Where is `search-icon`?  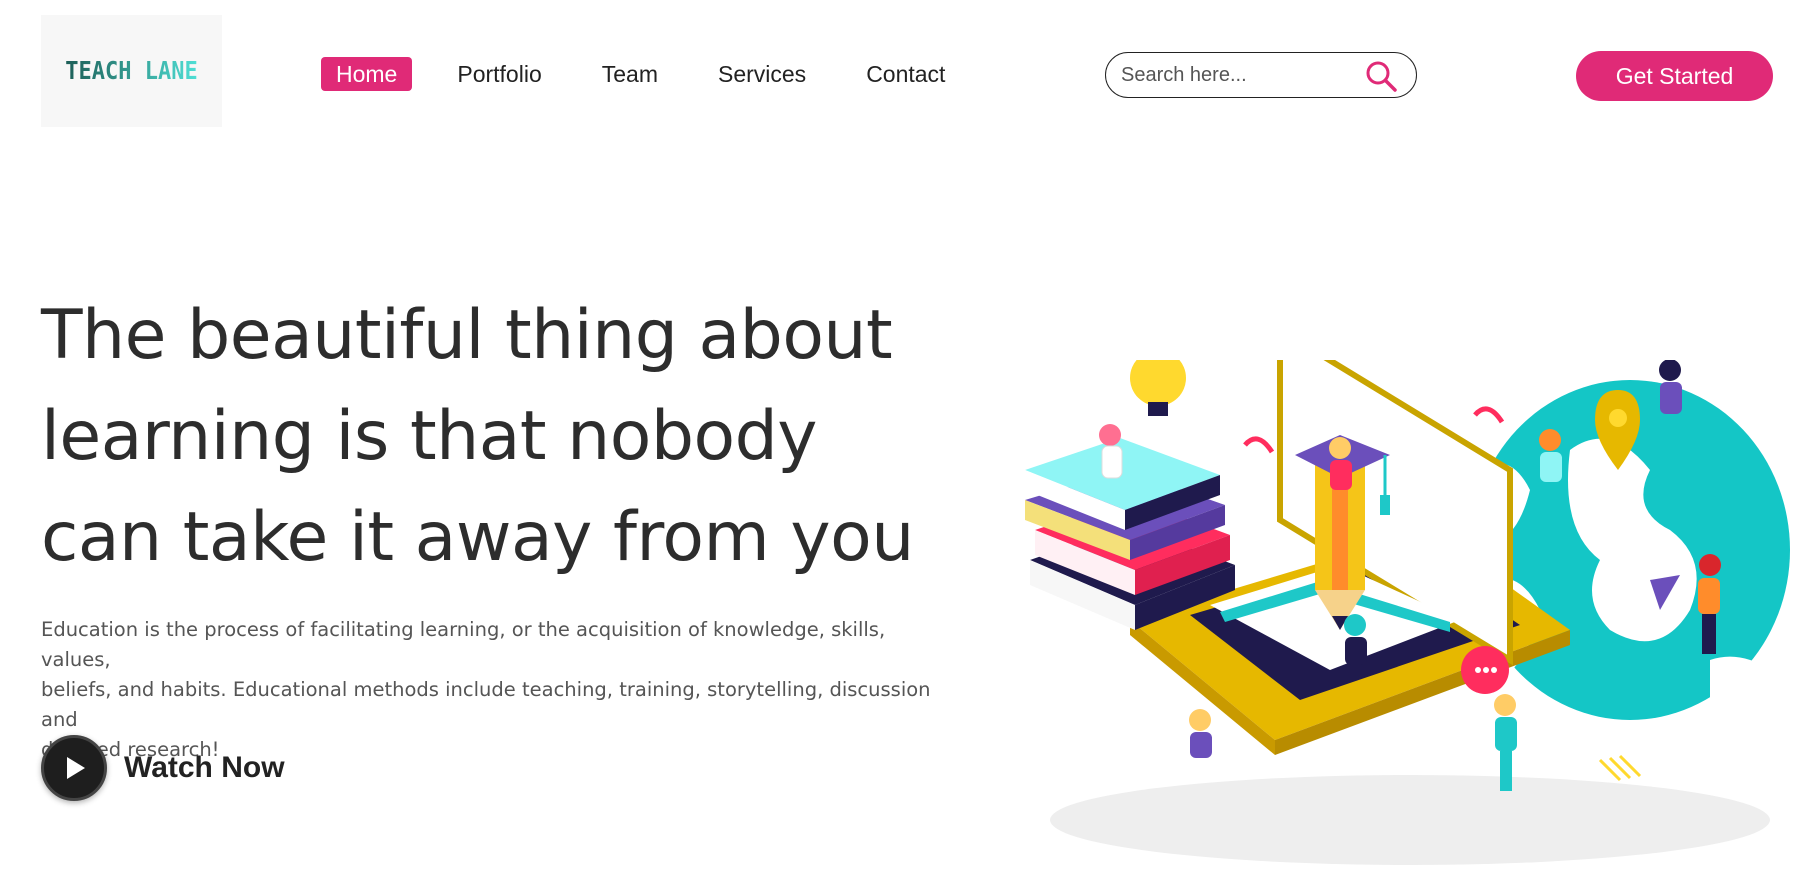 search-icon is located at coordinates (1381, 76).